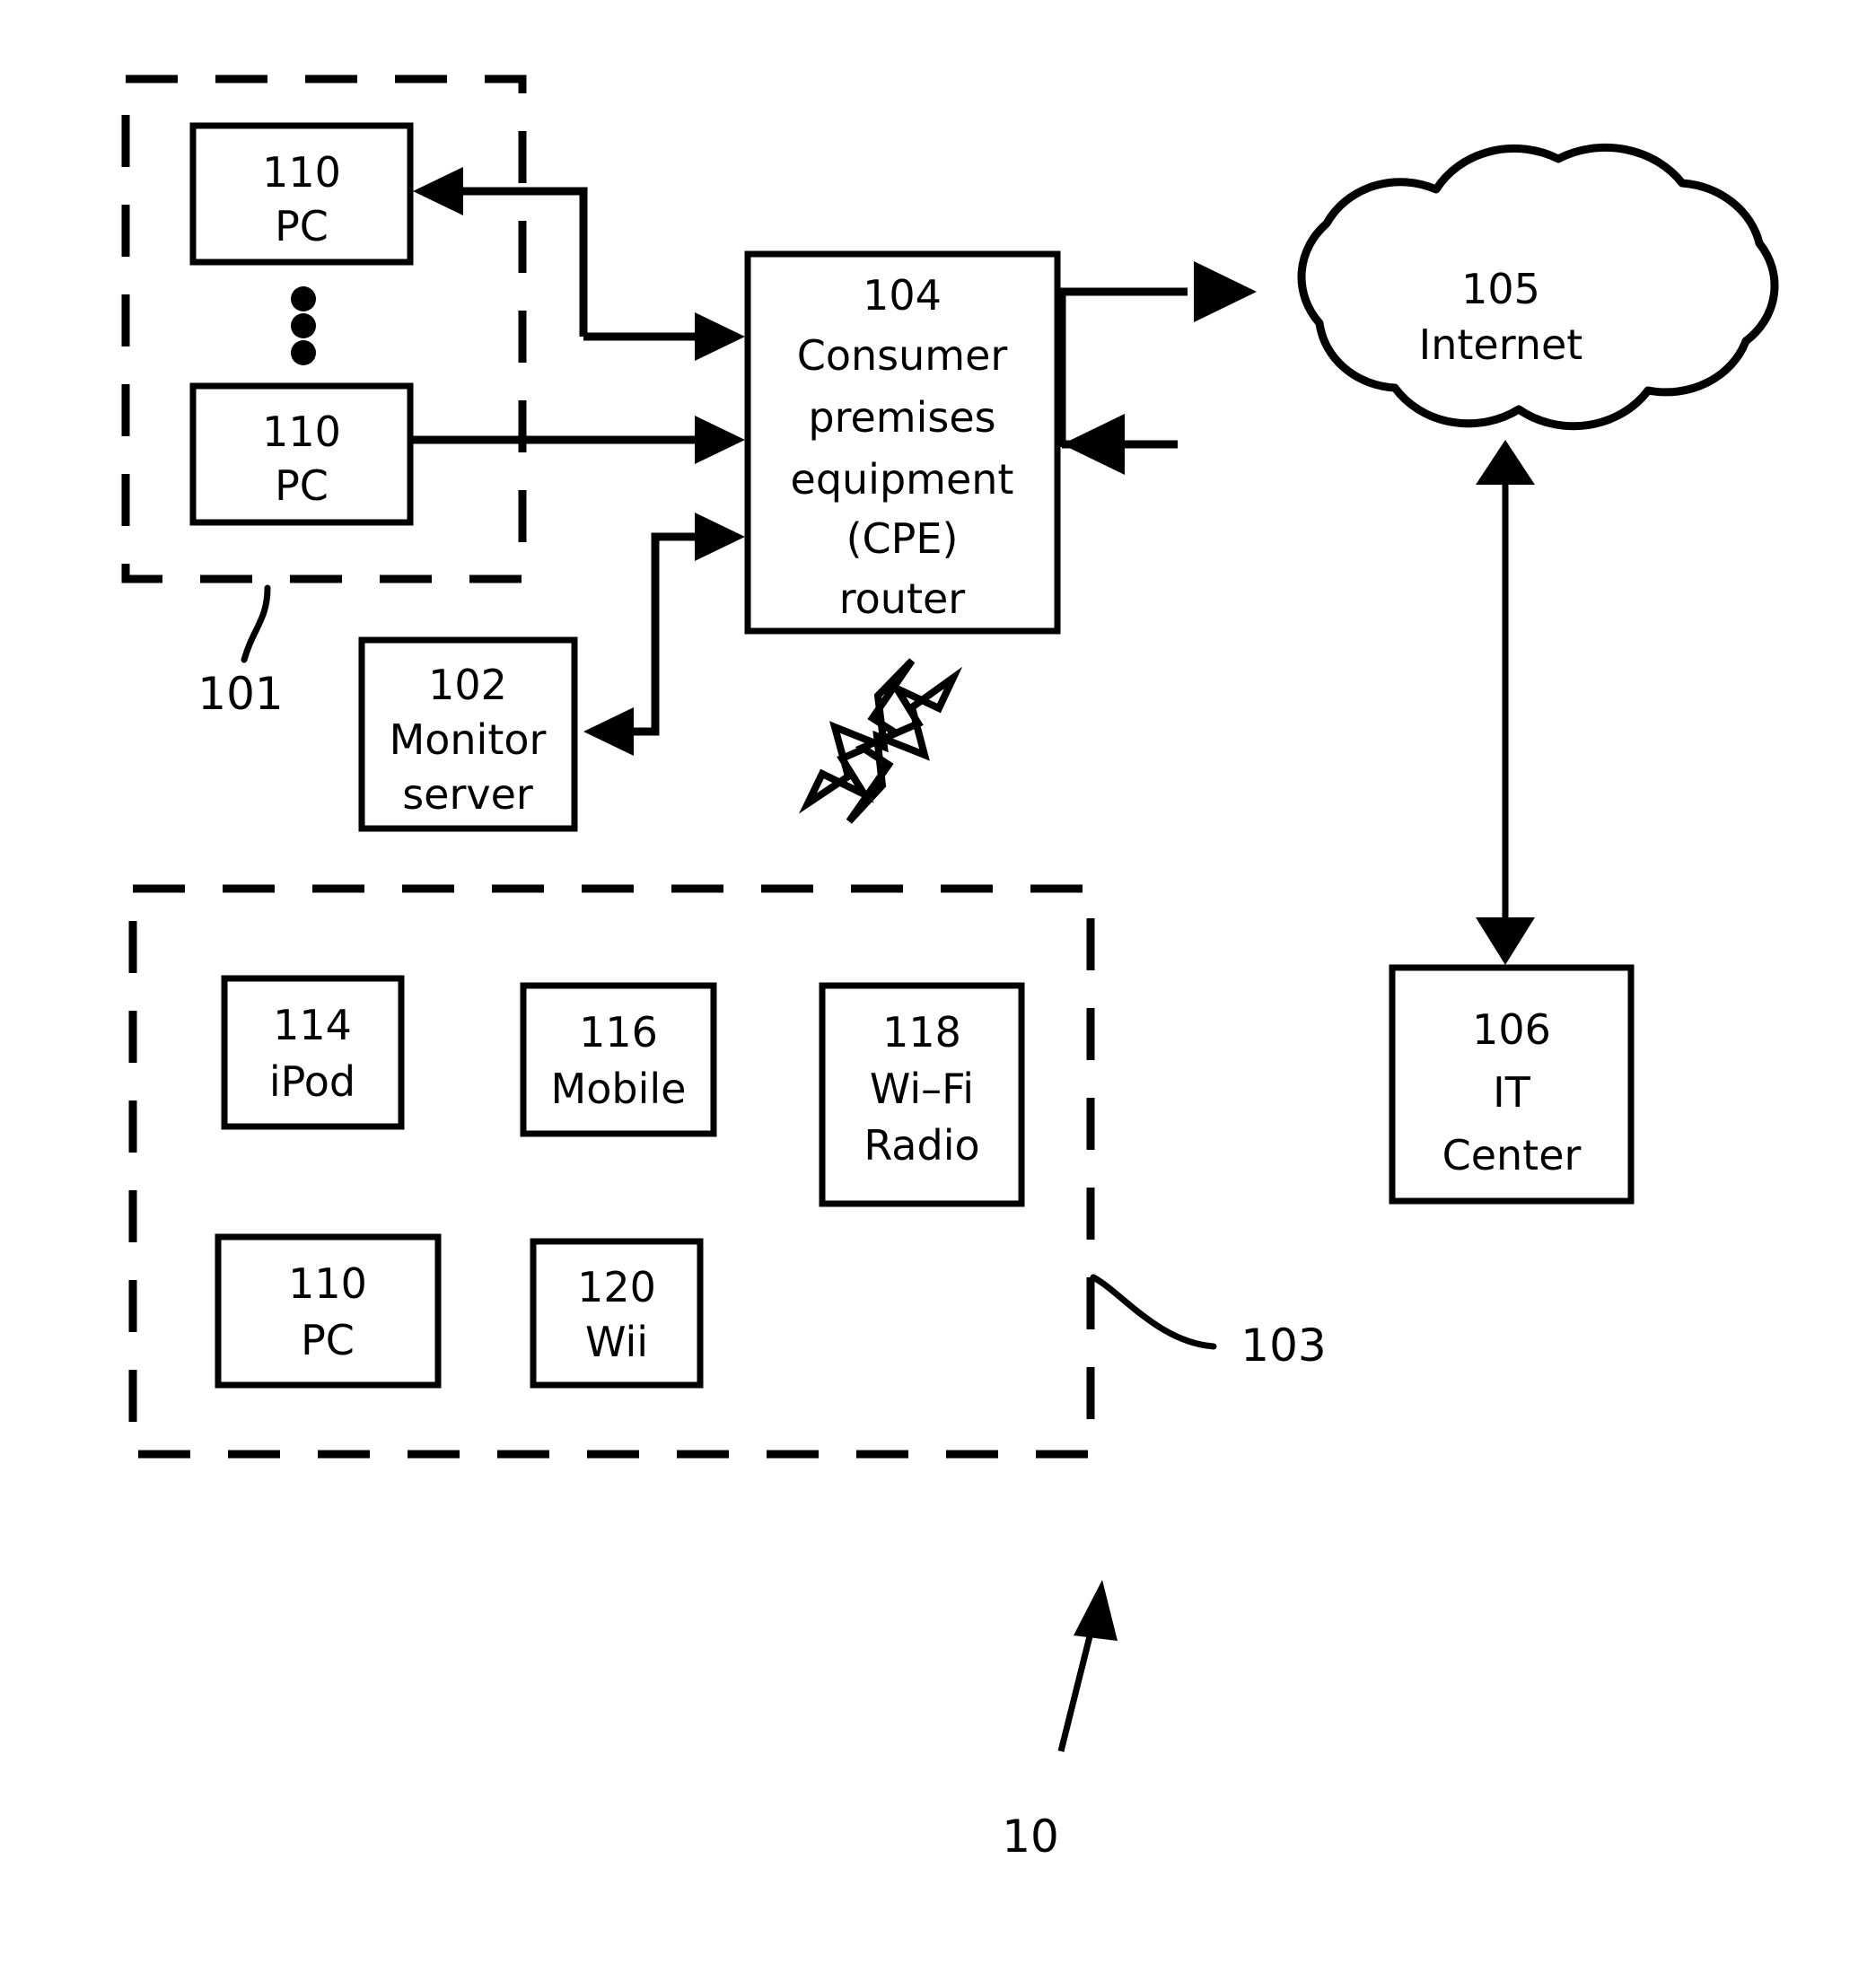 This screenshot has height=1964, width=1876. Describe the element at coordinates (608, 731) in the screenshot. I see `arrowhead-monitor` at that location.